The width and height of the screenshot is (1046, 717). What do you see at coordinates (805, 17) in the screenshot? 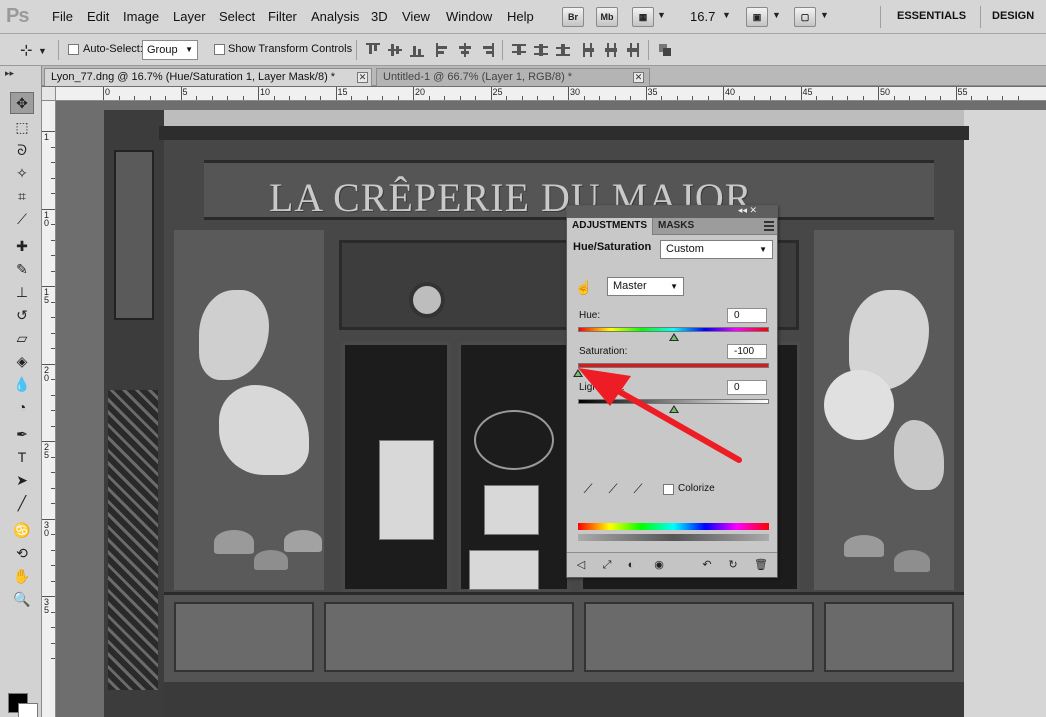
I see `screen-mode-icon: ▢` at bounding box center [805, 17].